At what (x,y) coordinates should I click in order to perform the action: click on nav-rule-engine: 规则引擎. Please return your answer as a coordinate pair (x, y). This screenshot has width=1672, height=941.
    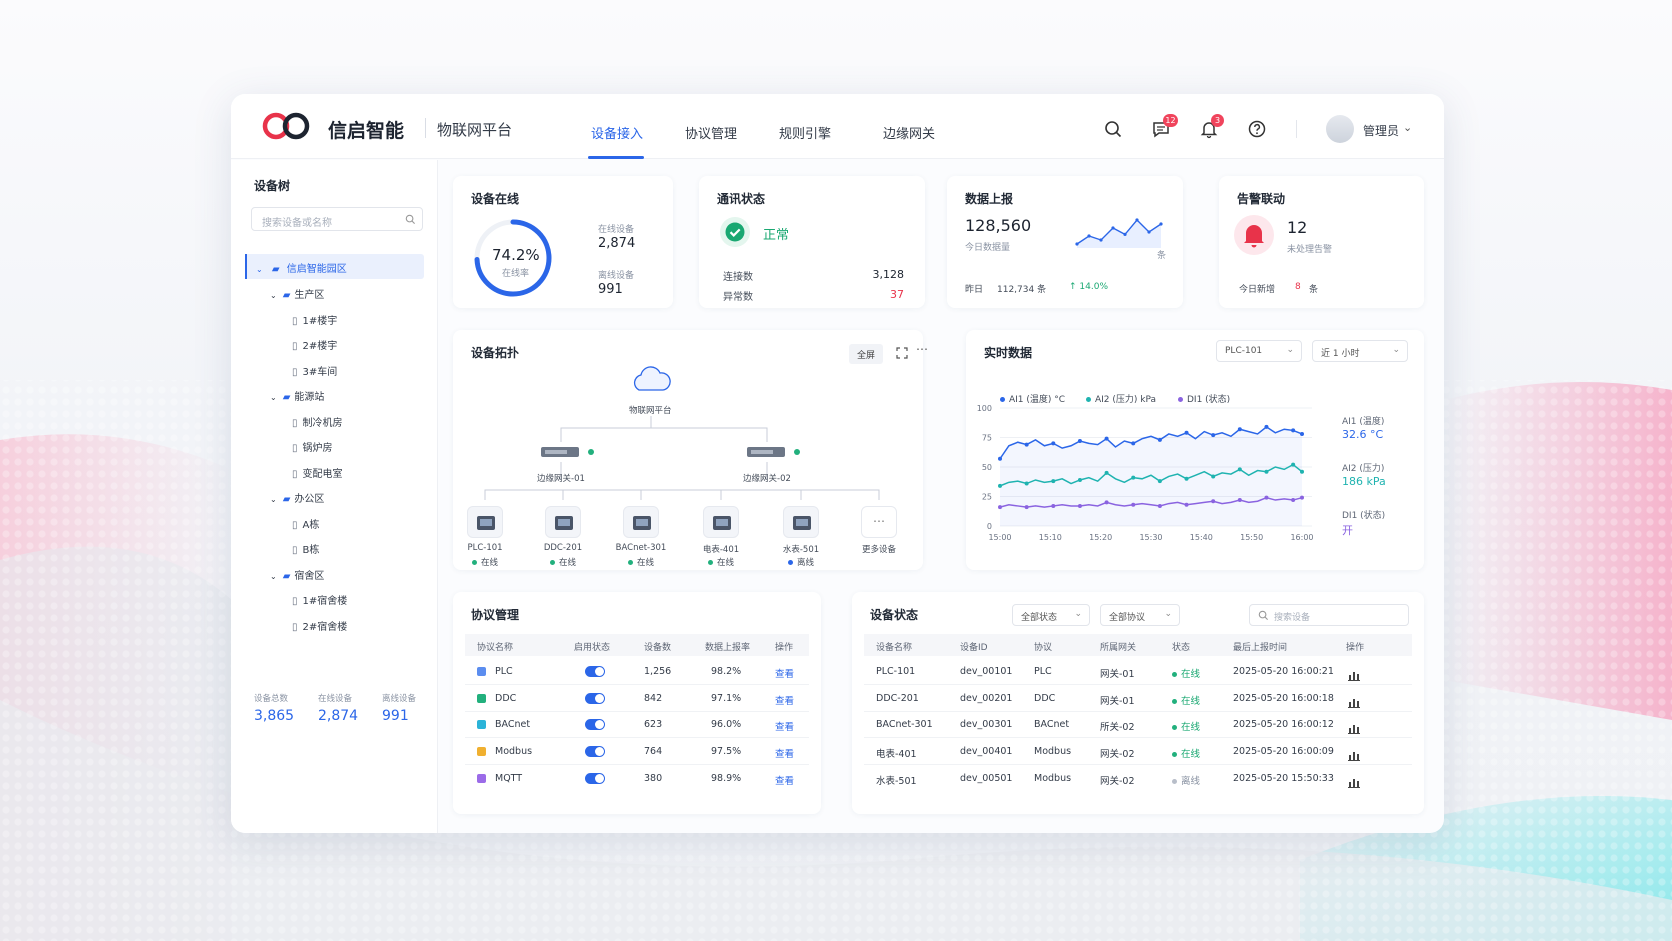
    Looking at the image, I should click on (805, 132).